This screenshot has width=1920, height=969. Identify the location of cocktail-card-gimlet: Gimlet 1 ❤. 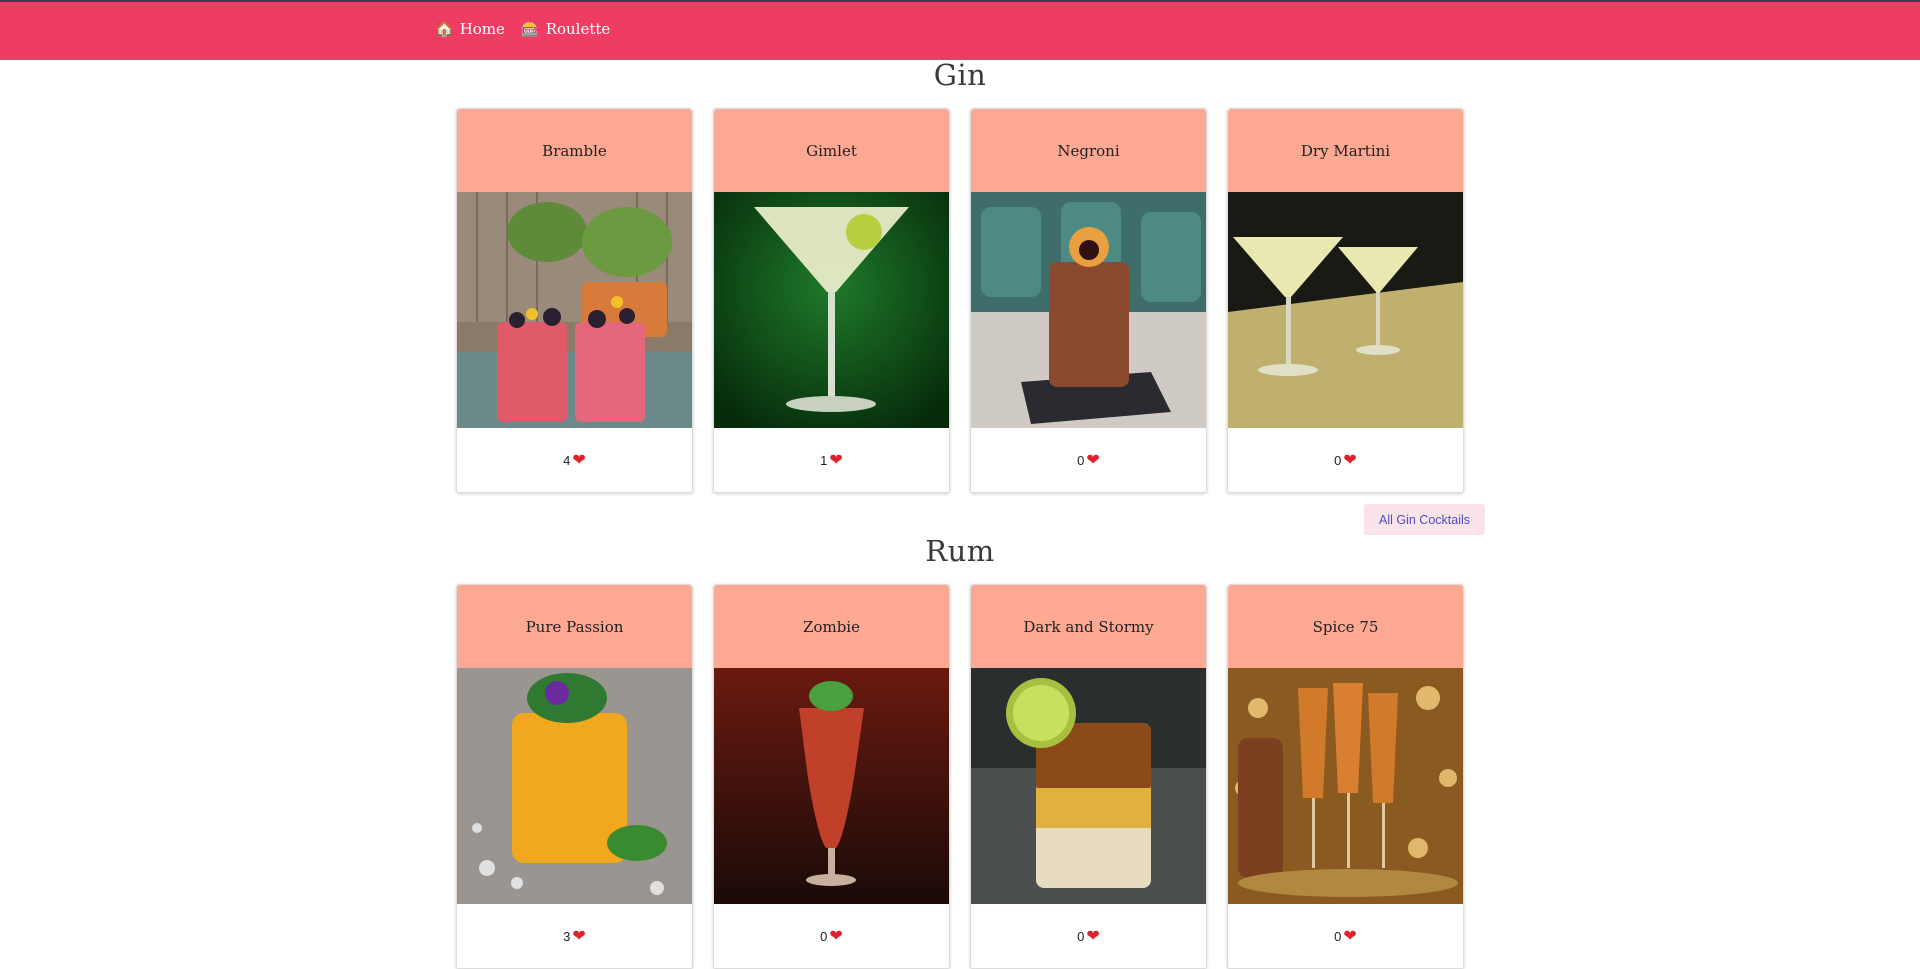
(831, 300).